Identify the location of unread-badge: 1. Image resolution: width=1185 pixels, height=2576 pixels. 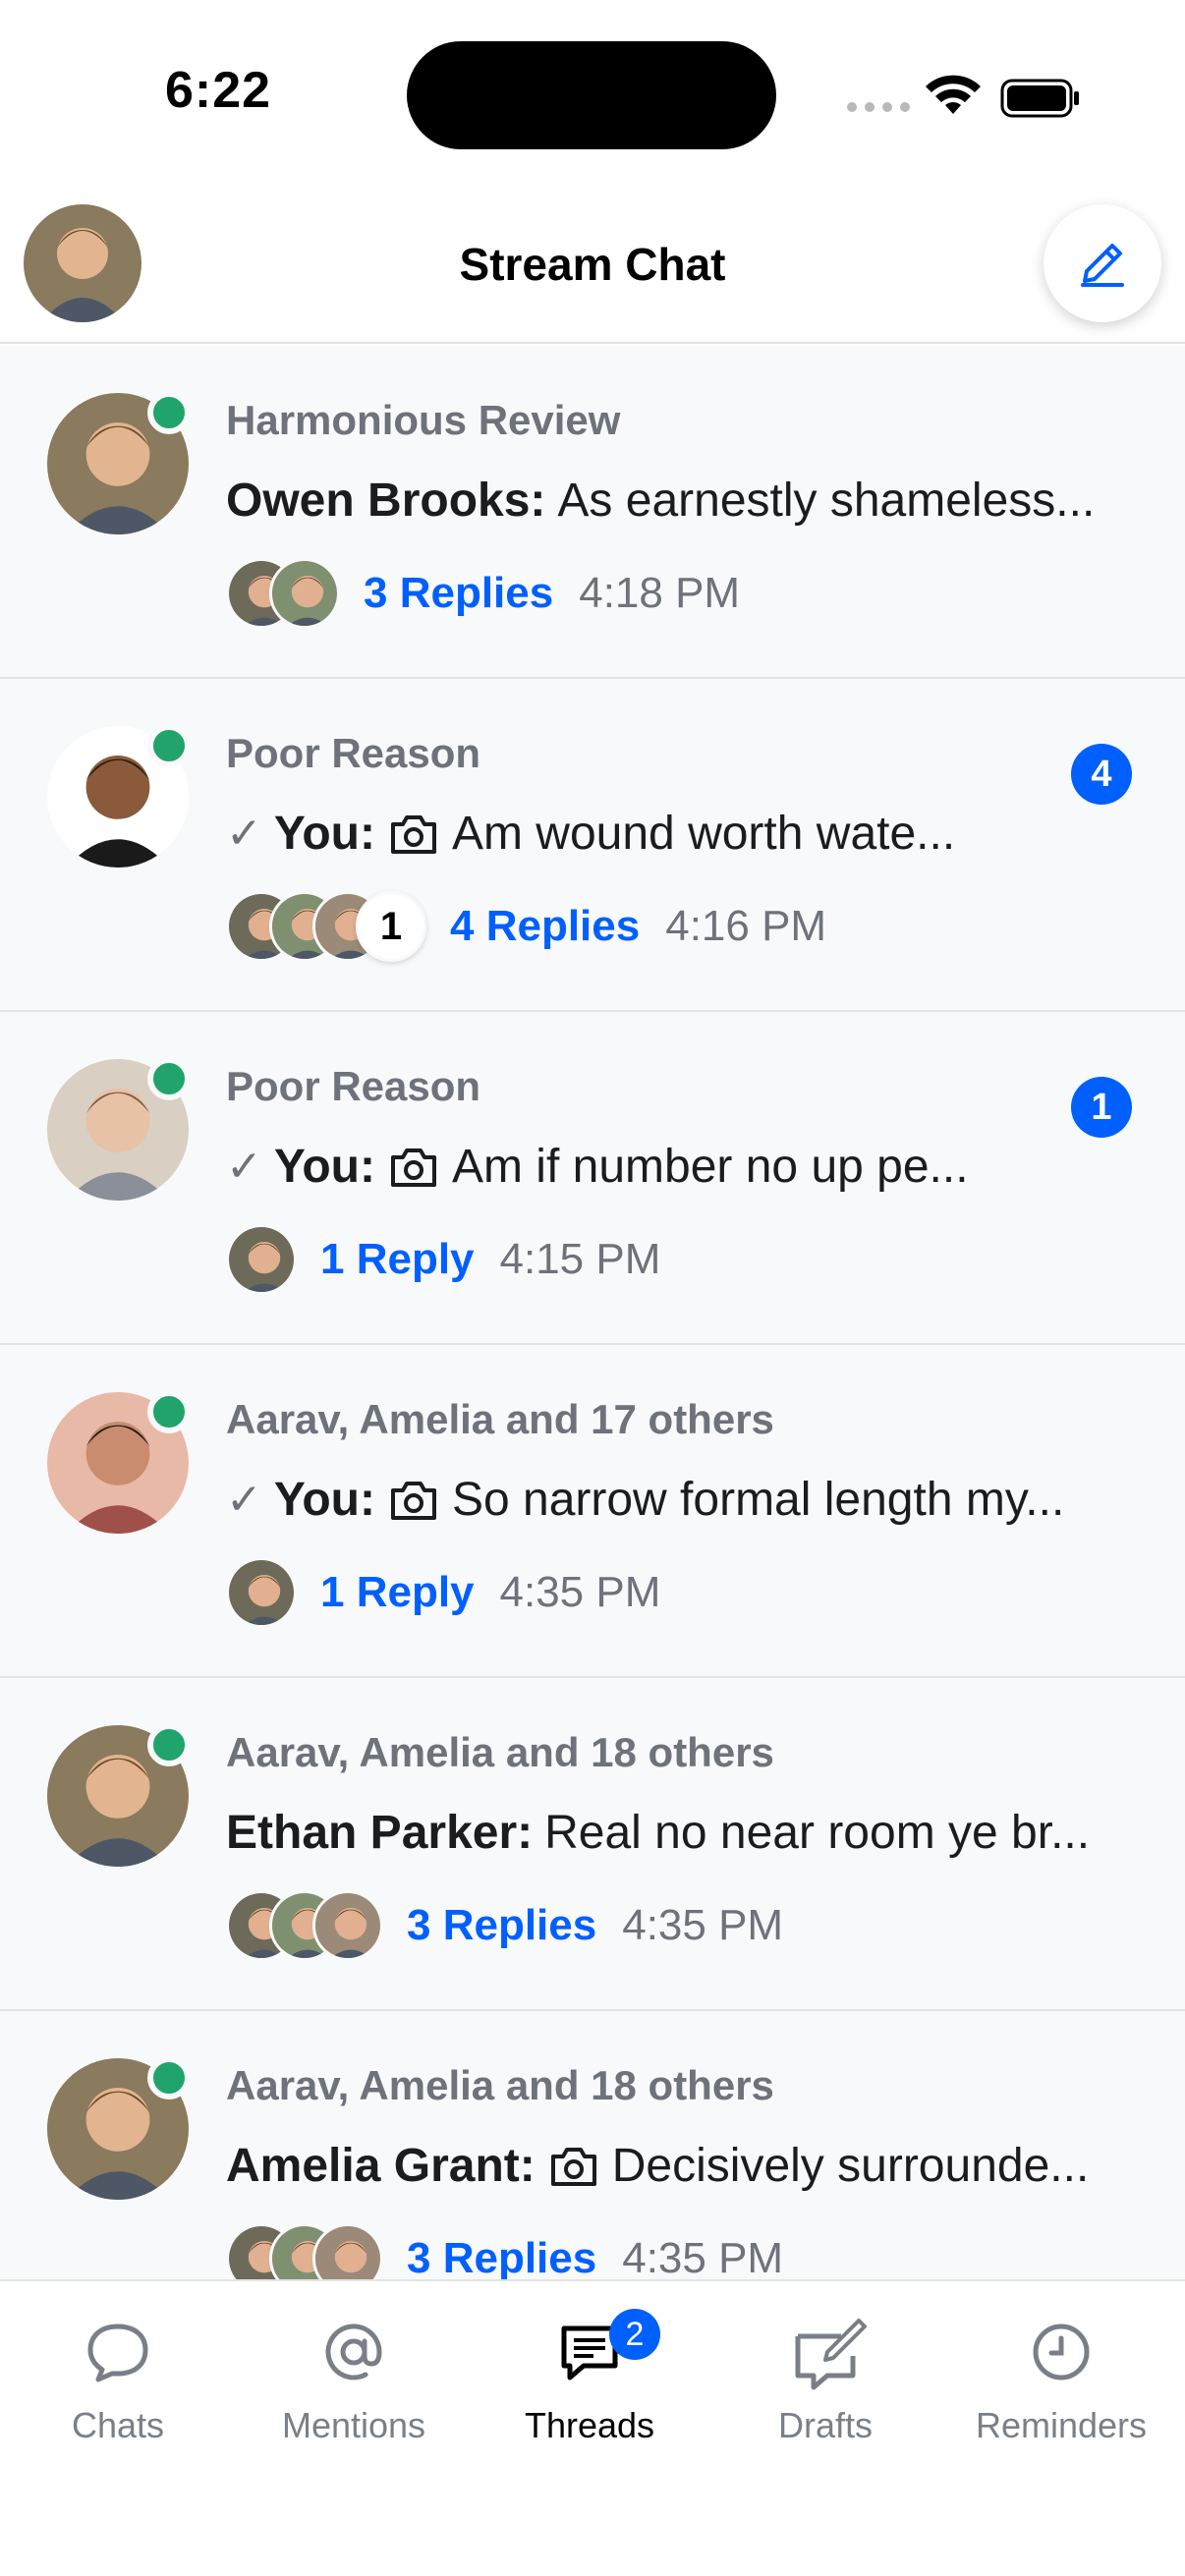
(1102, 1107).